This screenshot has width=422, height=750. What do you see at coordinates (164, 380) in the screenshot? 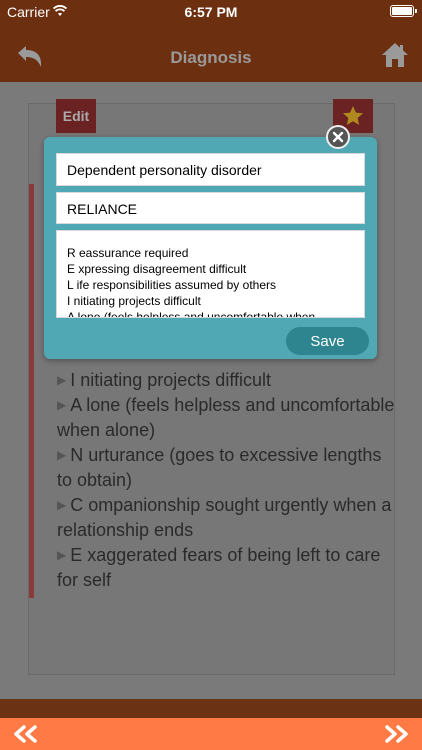
I see `list-item: ▶ I nitiating projects difficult` at bounding box center [164, 380].